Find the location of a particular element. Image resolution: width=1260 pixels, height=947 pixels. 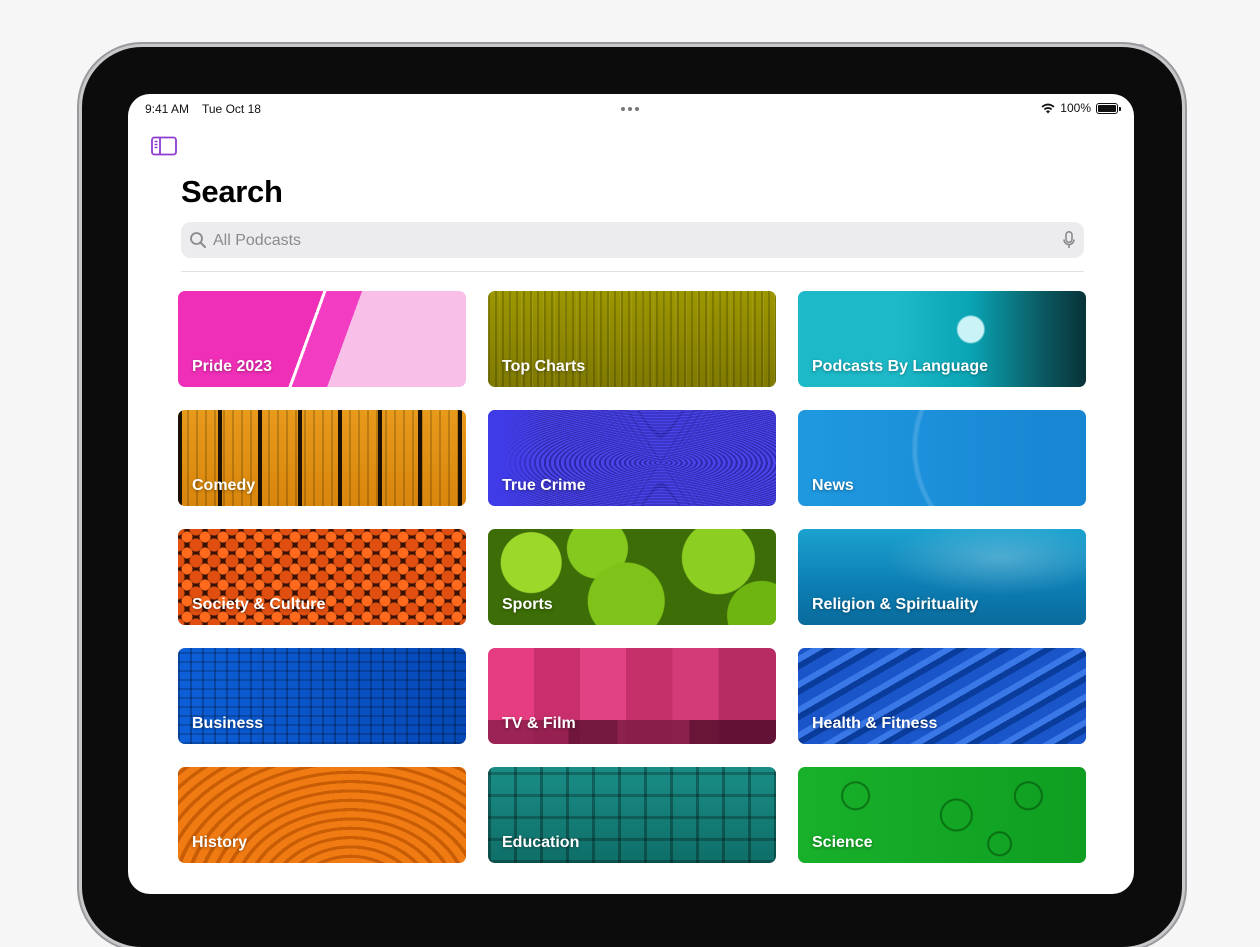

category-label: Society & Culture is located at coordinates (259, 604).